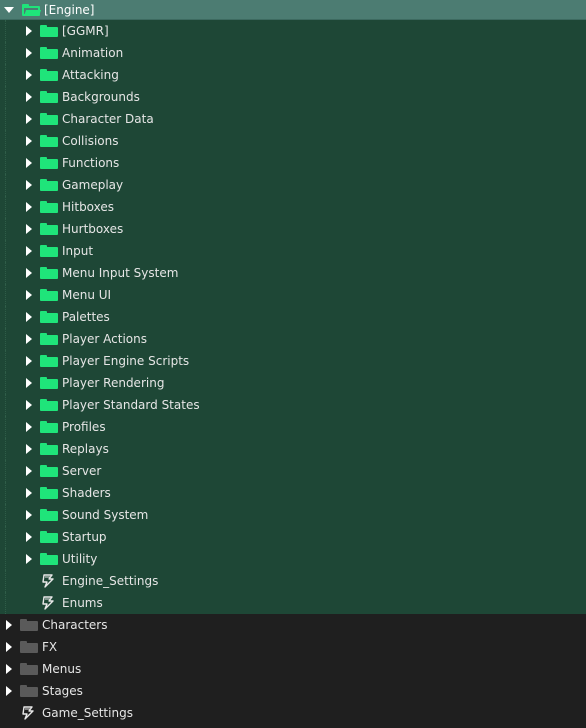 The image size is (586, 728). Describe the element at coordinates (90, 141) in the screenshot. I see `tree-item-label: Collisions` at that location.